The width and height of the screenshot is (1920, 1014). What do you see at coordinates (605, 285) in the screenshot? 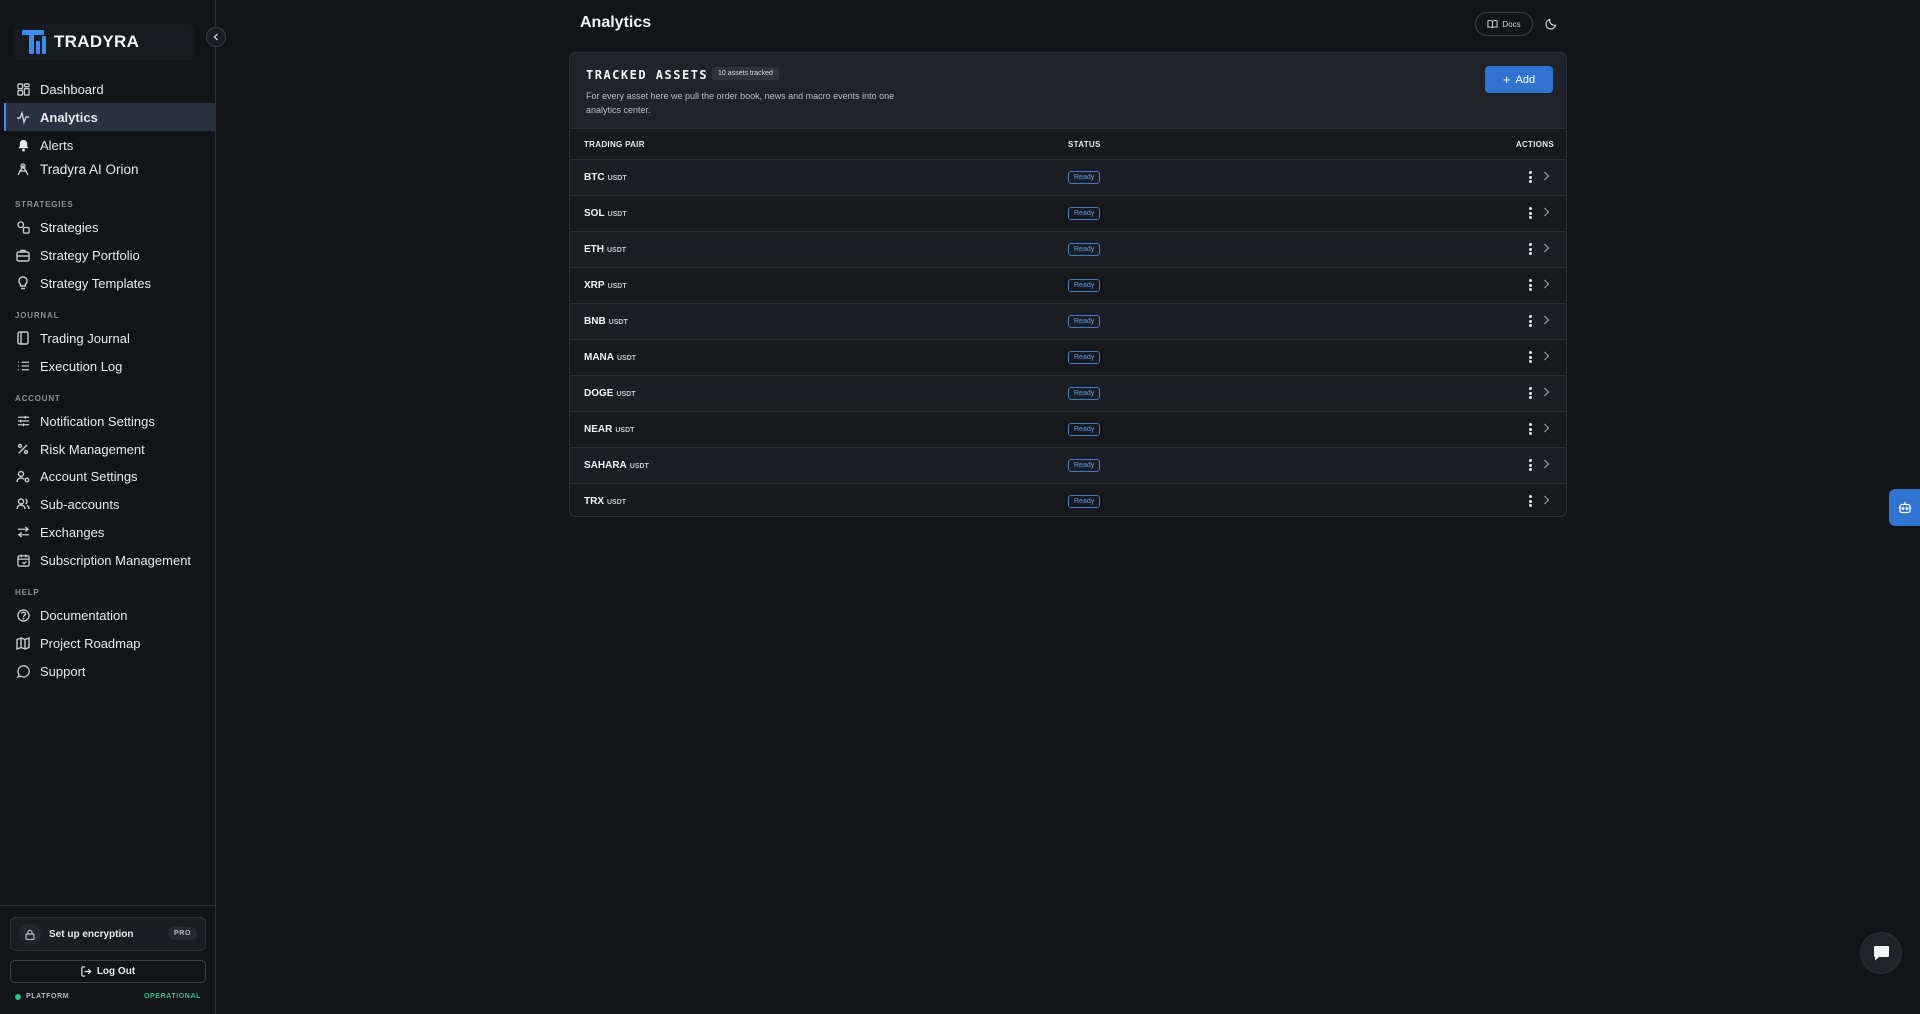
I see `trading-pair: XRP USDT` at bounding box center [605, 285].